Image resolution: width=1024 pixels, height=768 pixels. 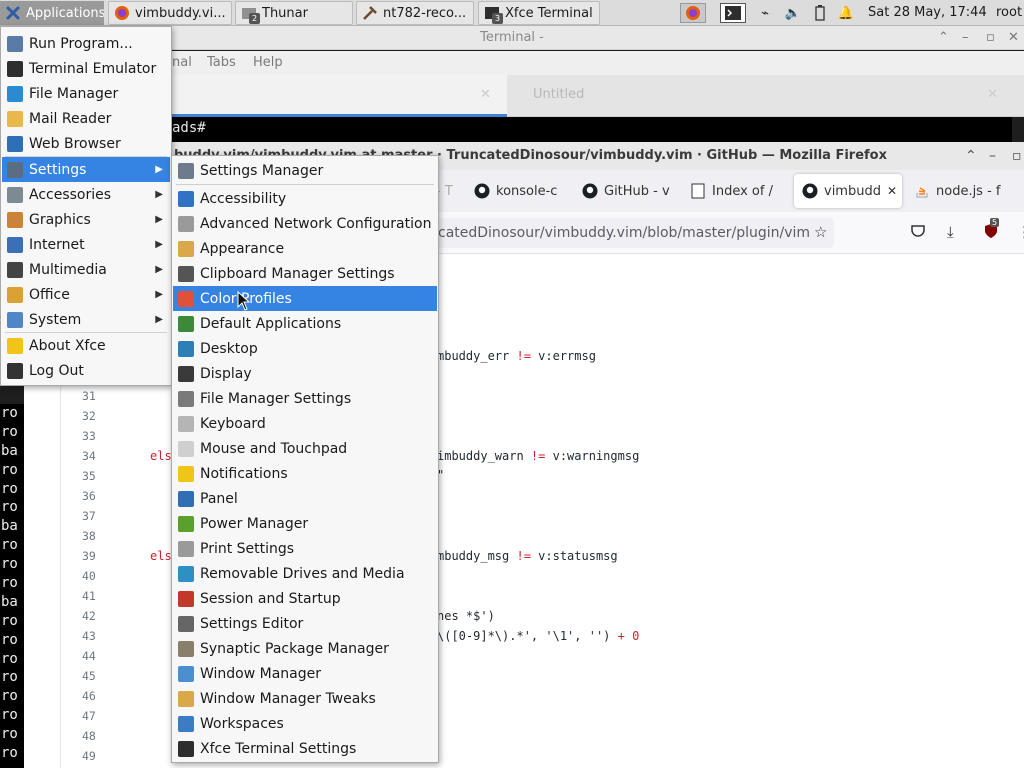 What do you see at coordinates (305, 648) in the screenshot?
I see `menu-item-synaptic-package-manager: Synaptic Package Manager` at bounding box center [305, 648].